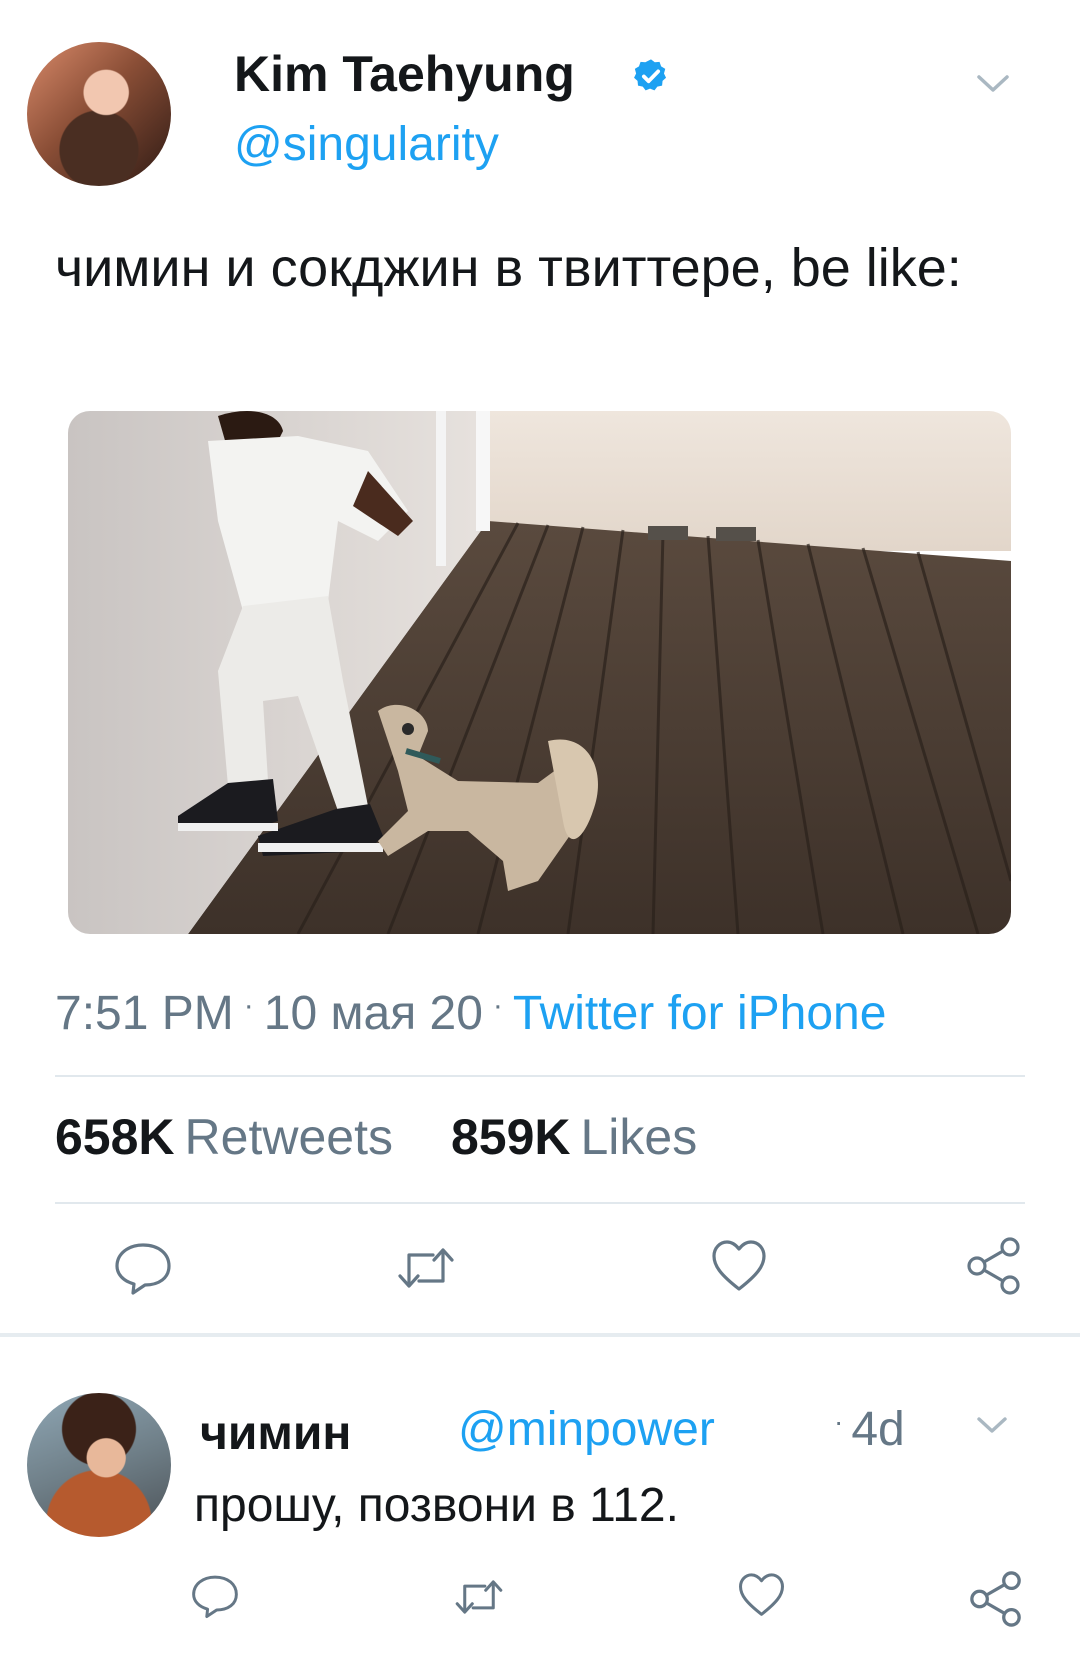 This screenshot has width=1080, height=1668. I want to click on reply-age-value: 4d, so click(878, 1429).